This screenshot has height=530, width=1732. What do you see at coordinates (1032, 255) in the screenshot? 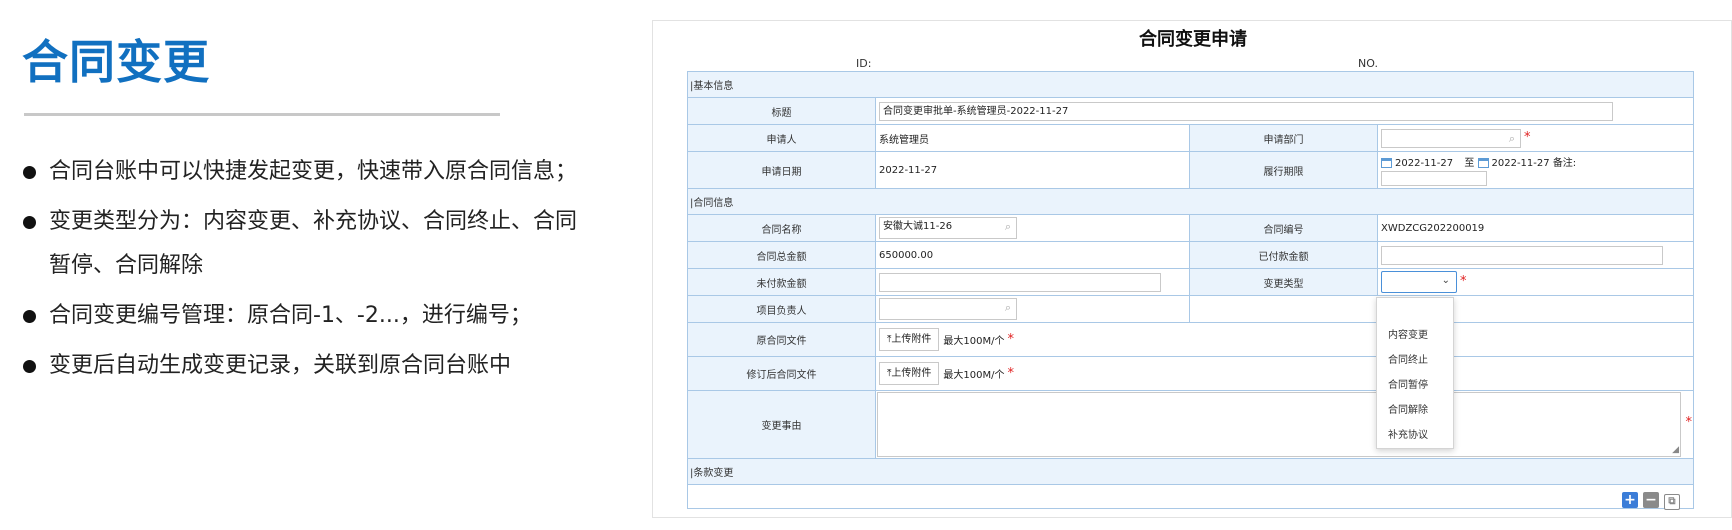
I see `total-amount-value: 650000.00` at bounding box center [1032, 255].